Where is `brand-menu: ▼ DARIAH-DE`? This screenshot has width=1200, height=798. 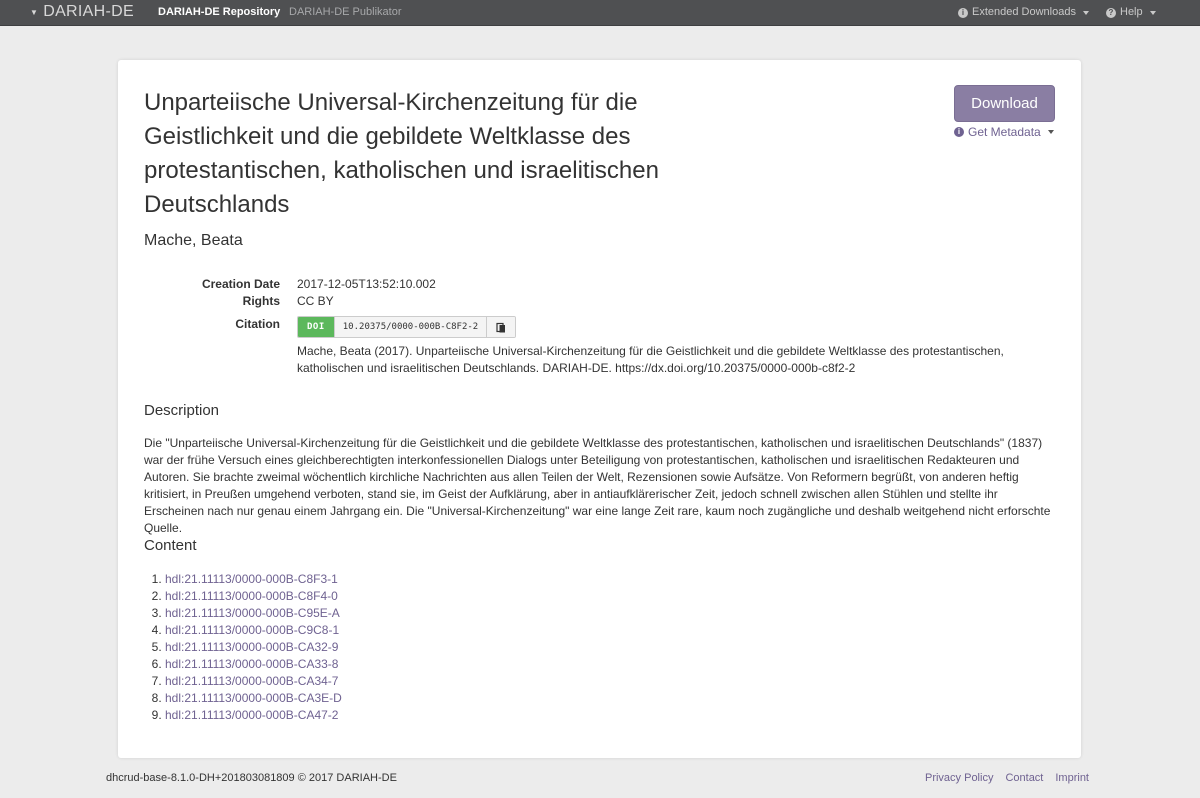 brand-menu: ▼ DARIAH-DE is located at coordinates (82, 12).